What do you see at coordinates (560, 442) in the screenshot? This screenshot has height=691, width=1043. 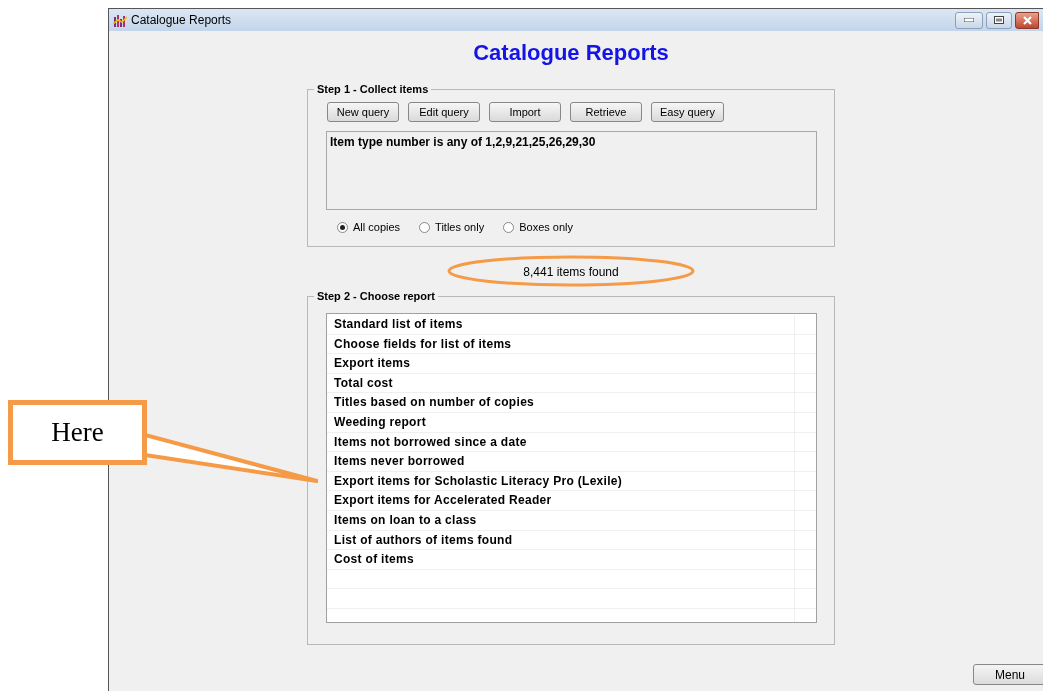 I see `report-item: Items not borrowed since a date` at bounding box center [560, 442].